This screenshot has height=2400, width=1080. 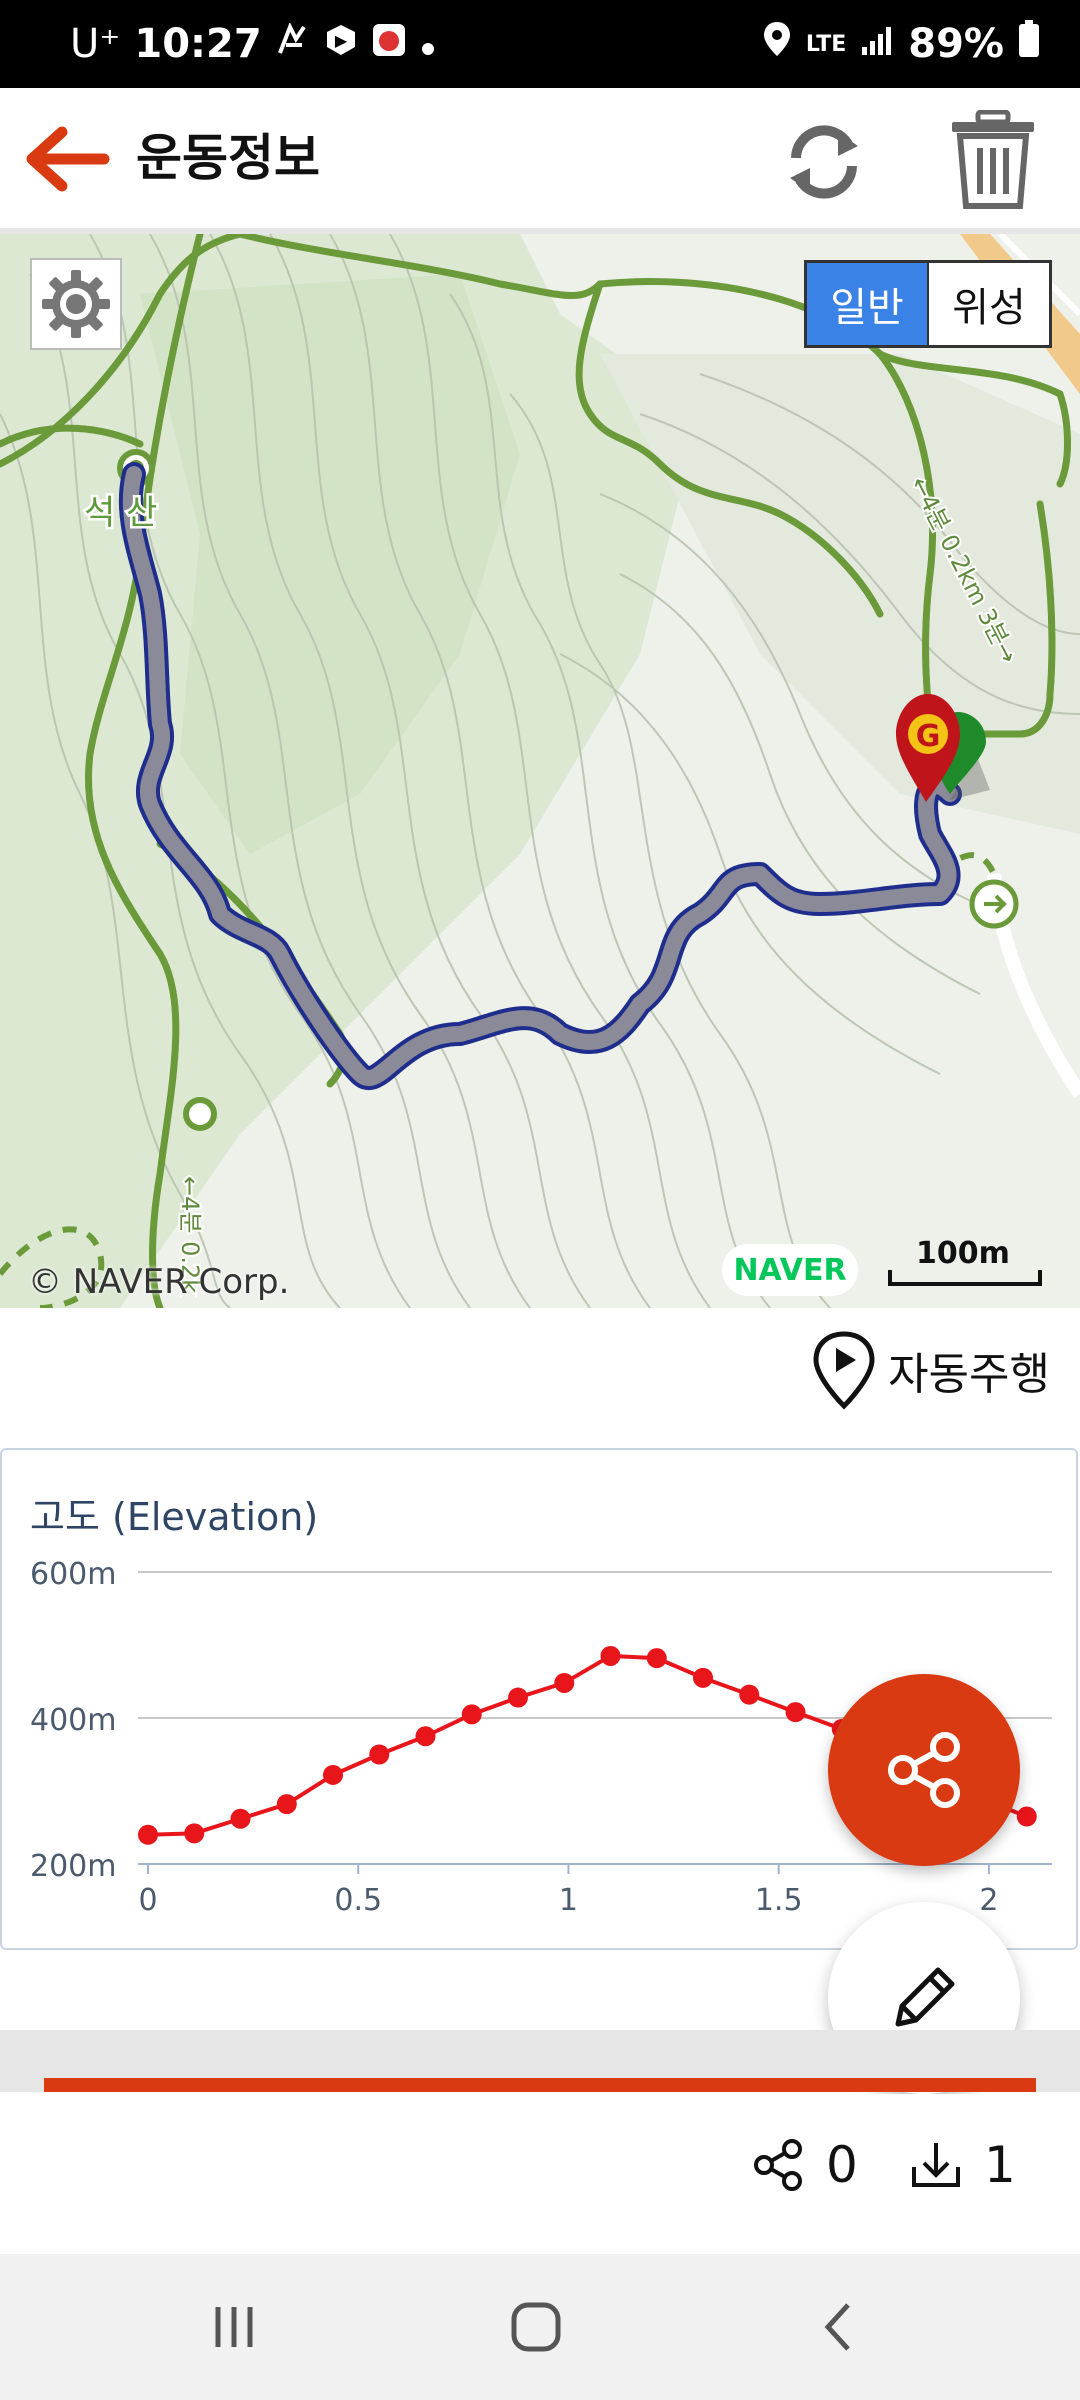 What do you see at coordinates (928, 736) in the screenshot?
I see `goal-marker-letter: G` at bounding box center [928, 736].